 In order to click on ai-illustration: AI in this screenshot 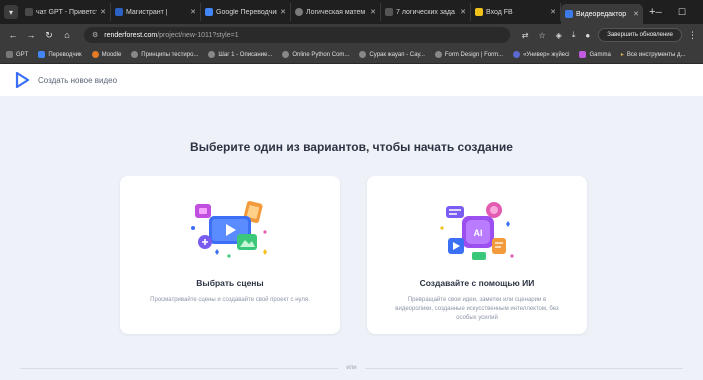, I will do `click(477, 232)`.